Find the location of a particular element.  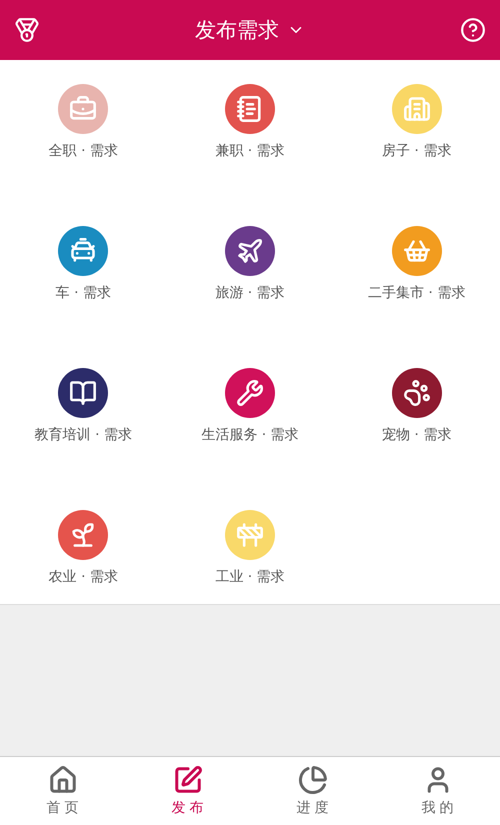

category-label: 房子 · 需求 is located at coordinates (417, 151).